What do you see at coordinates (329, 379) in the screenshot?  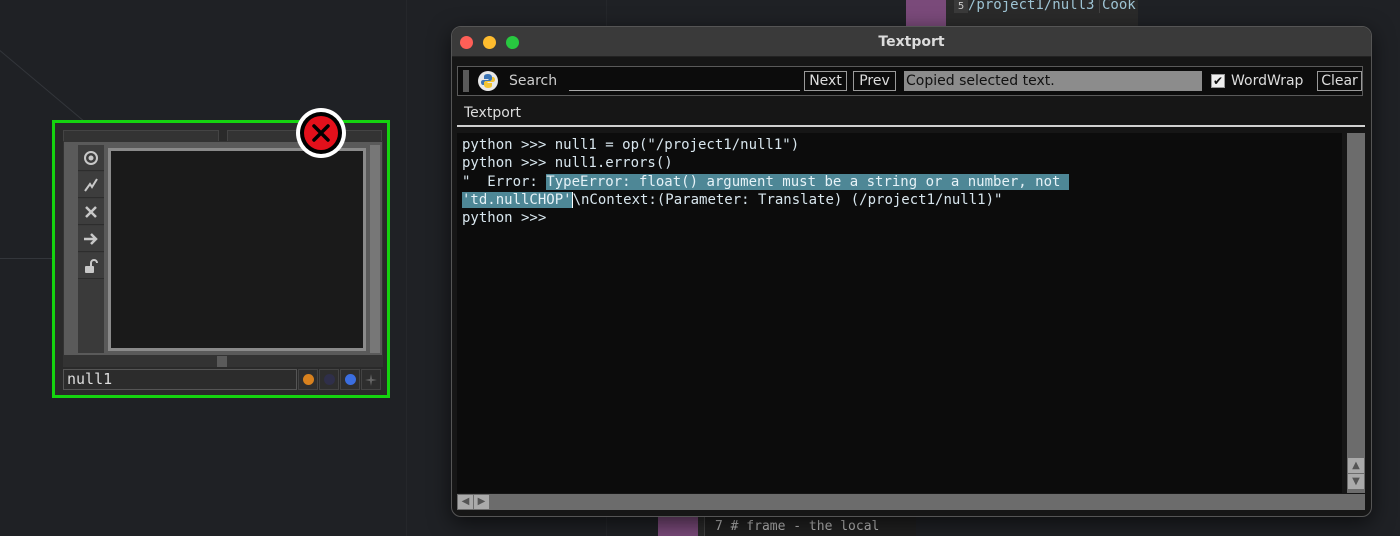 I see `render-flag` at bounding box center [329, 379].